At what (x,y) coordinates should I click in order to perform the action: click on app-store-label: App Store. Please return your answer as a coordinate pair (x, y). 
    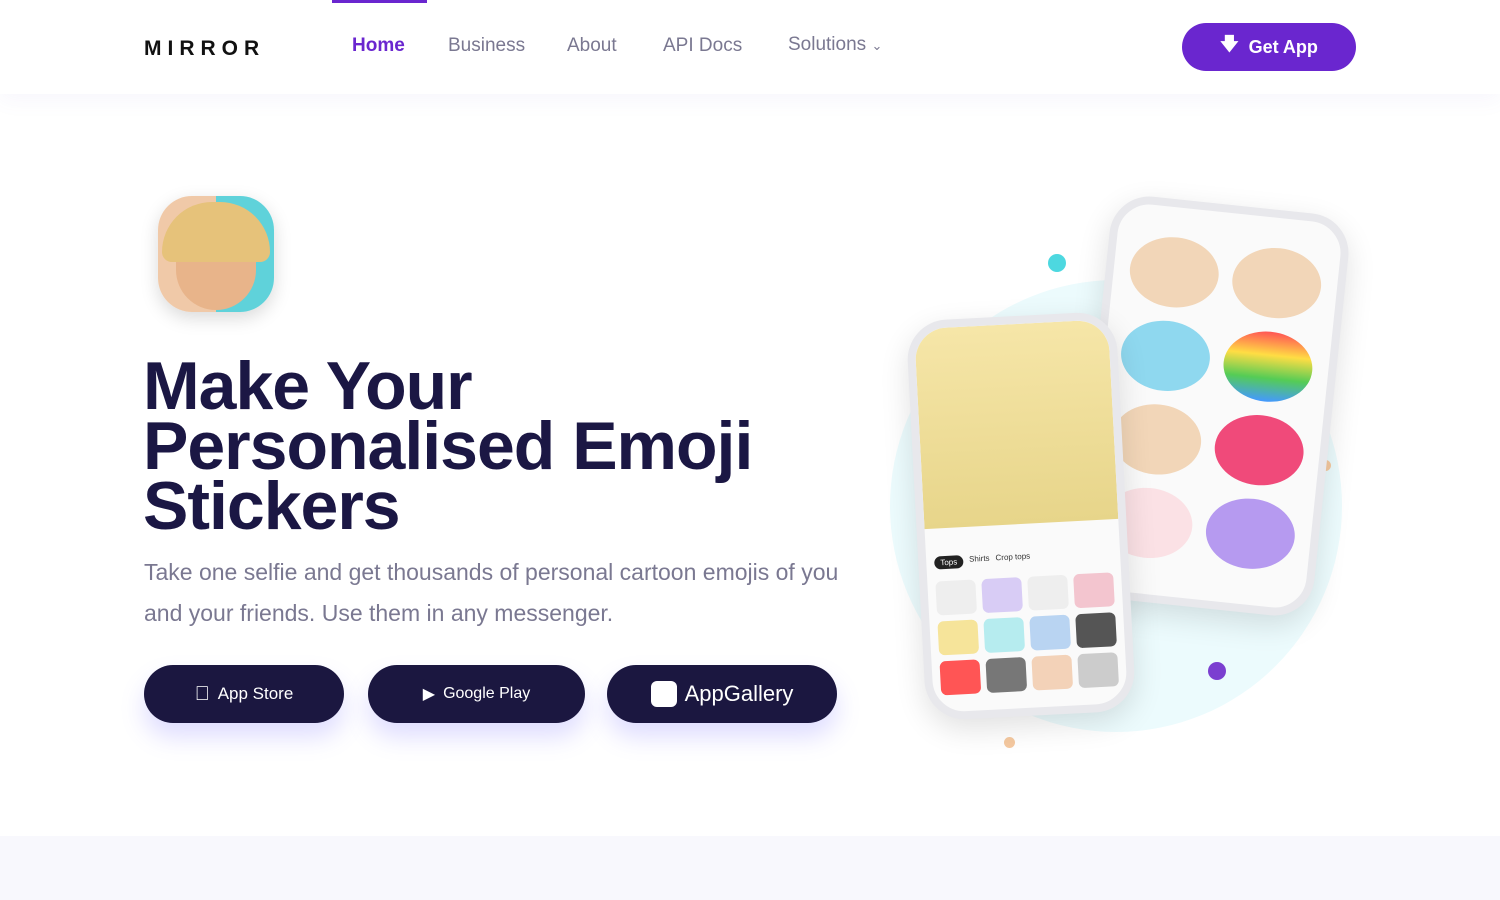
    Looking at the image, I should click on (252, 693).